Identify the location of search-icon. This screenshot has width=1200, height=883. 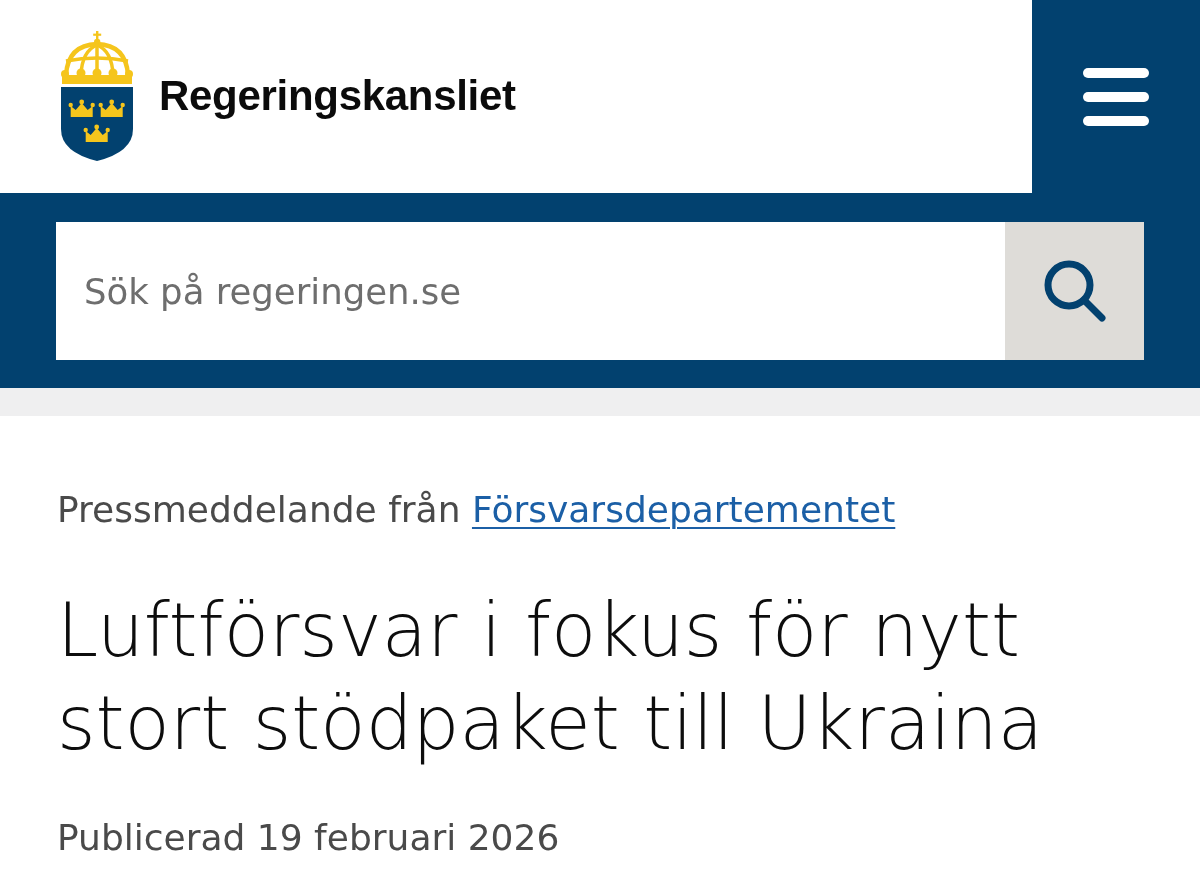
(1074, 291).